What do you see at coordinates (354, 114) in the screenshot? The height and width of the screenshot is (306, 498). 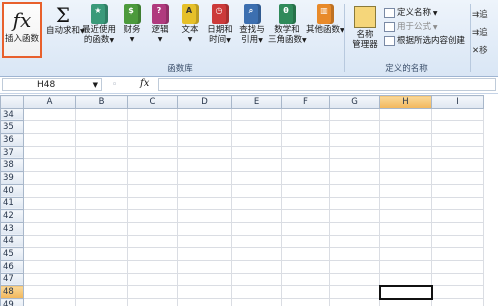 I see `cell-g34` at bounding box center [354, 114].